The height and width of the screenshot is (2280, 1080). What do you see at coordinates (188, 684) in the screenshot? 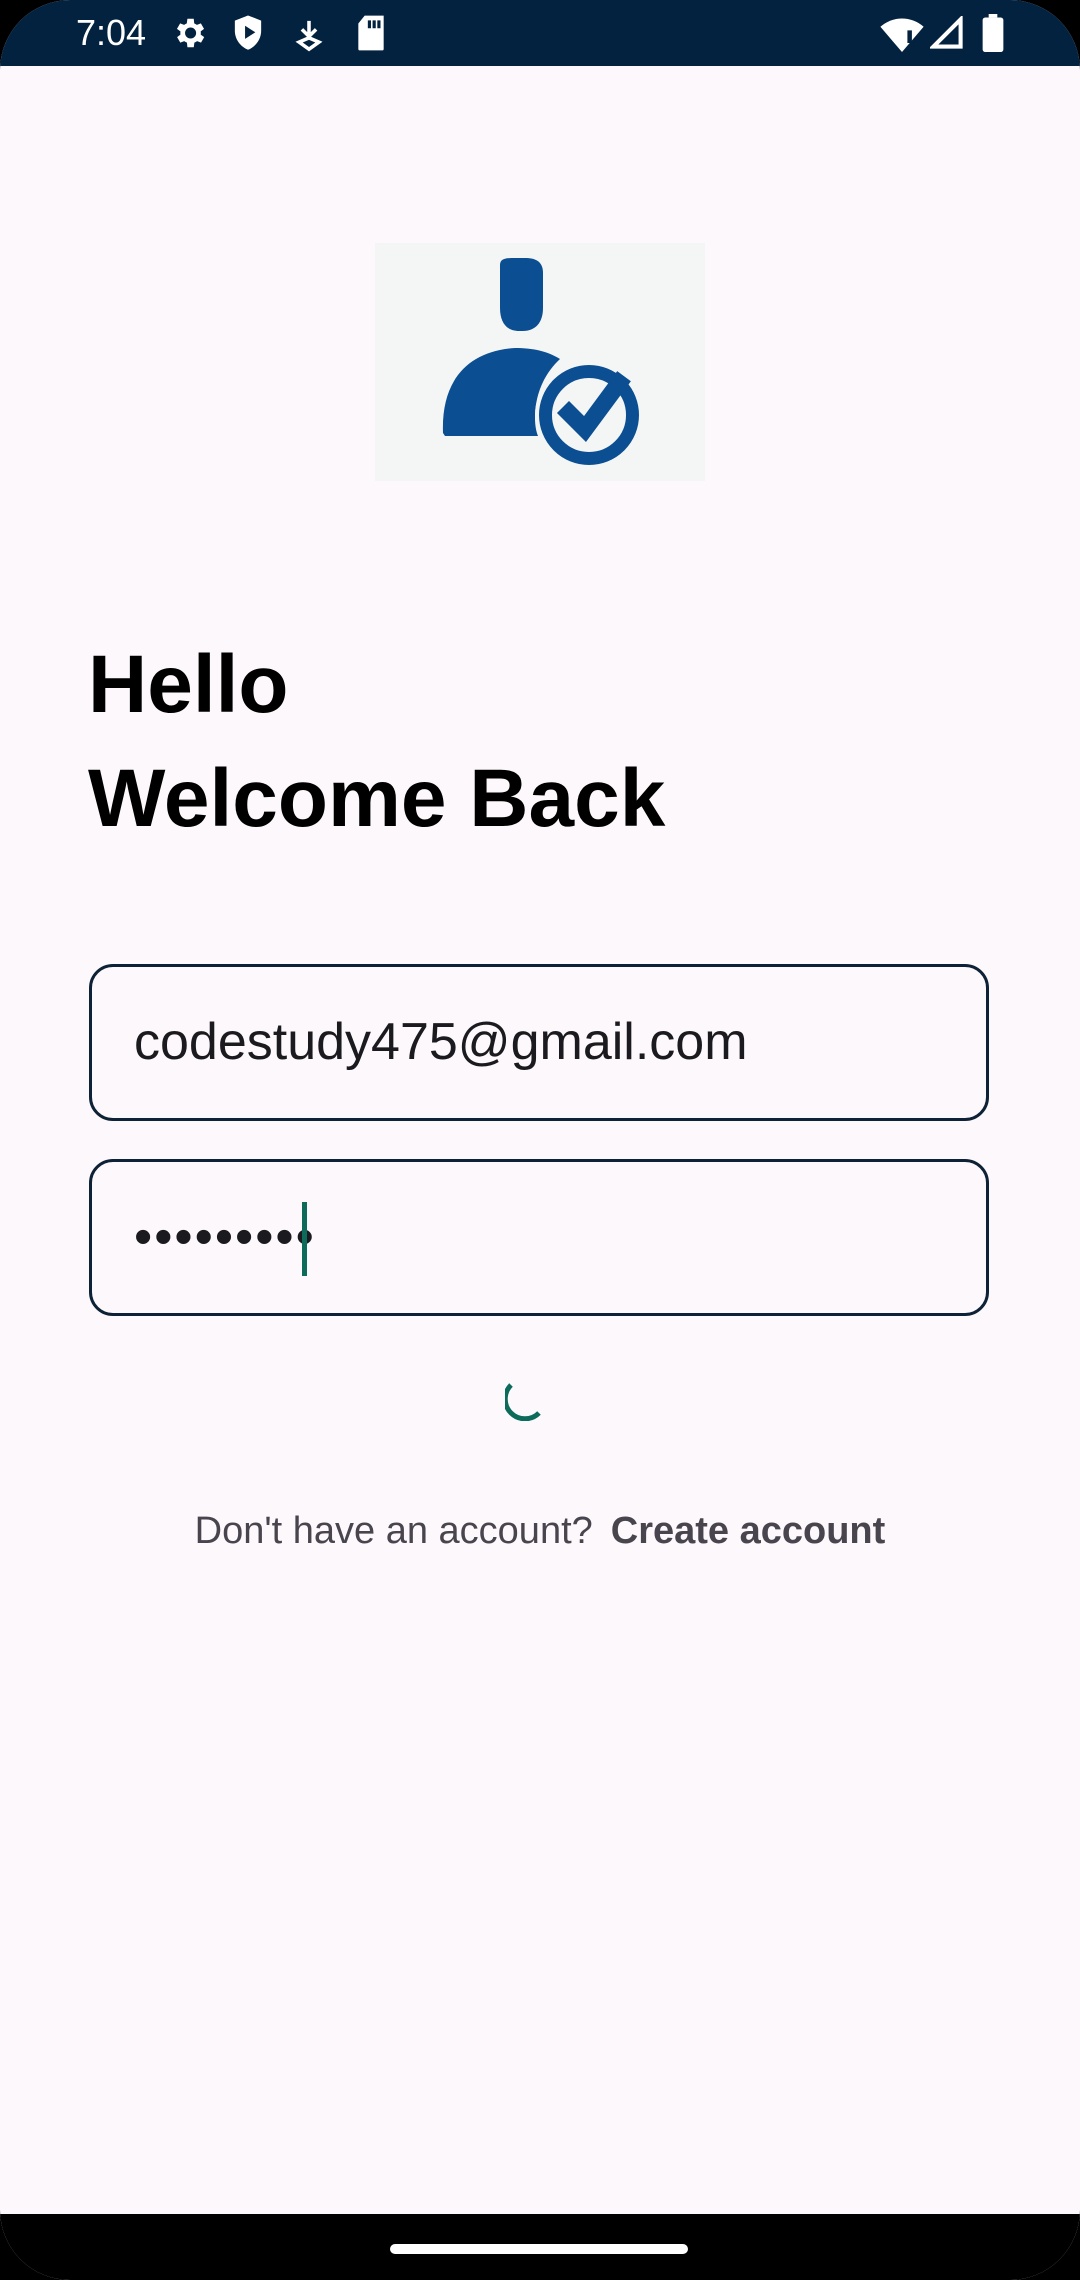
I see `heading-line-hello: Hello` at bounding box center [188, 684].